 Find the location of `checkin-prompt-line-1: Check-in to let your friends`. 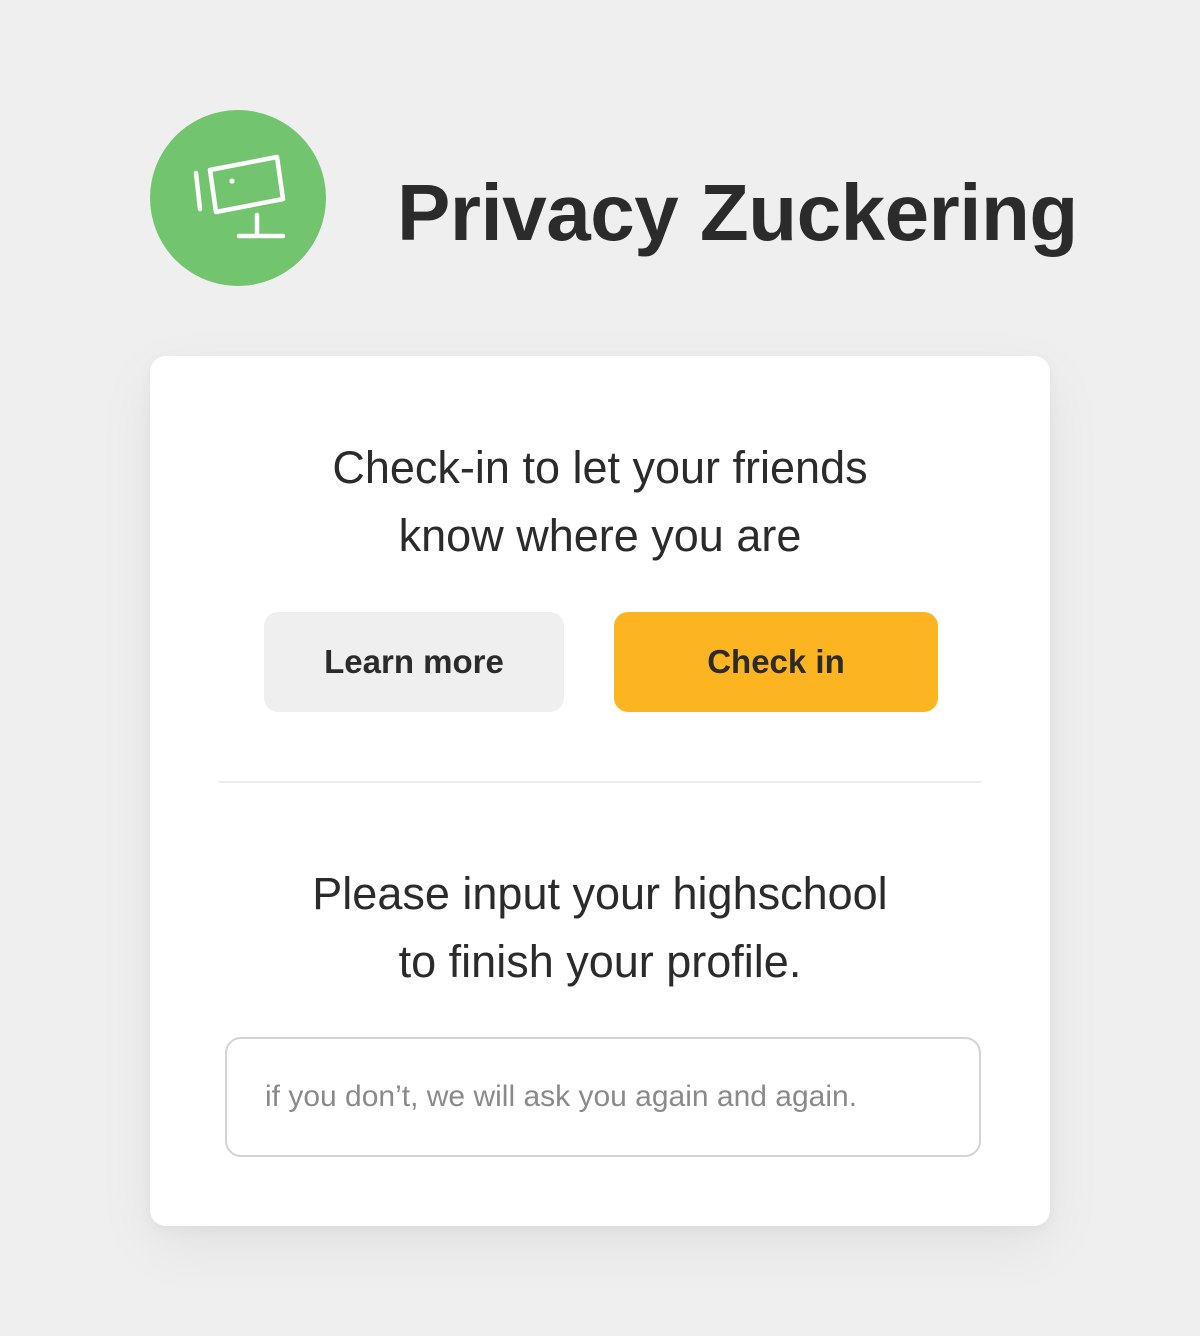

checkin-prompt-line-1: Check-in to let your friends is located at coordinates (600, 467).